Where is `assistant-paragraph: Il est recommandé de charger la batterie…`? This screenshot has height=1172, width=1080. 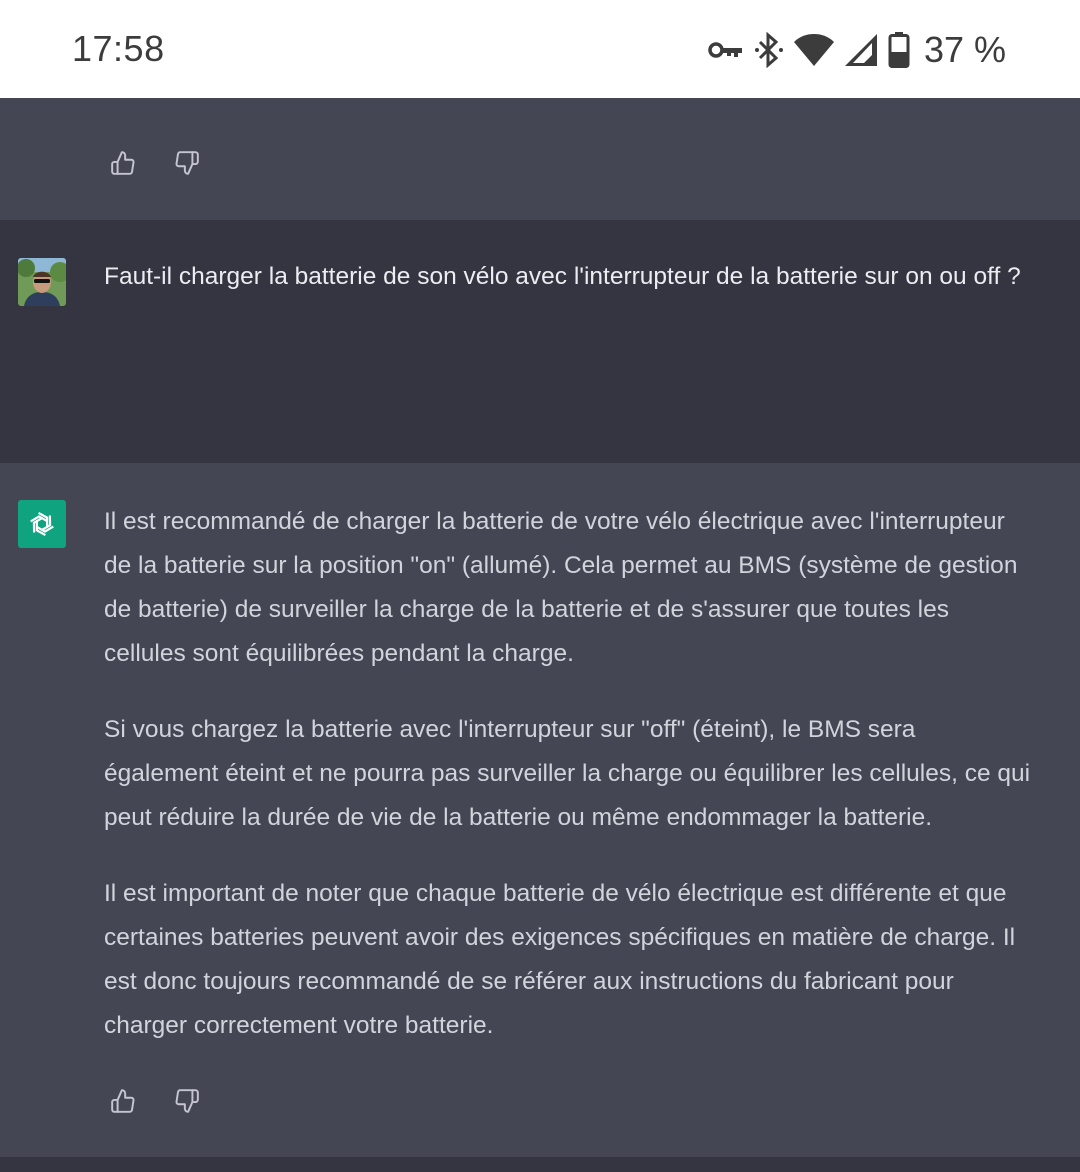
assistant-paragraph: Il est recommandé de charger la batterie… is located at coordinates (561, 587).